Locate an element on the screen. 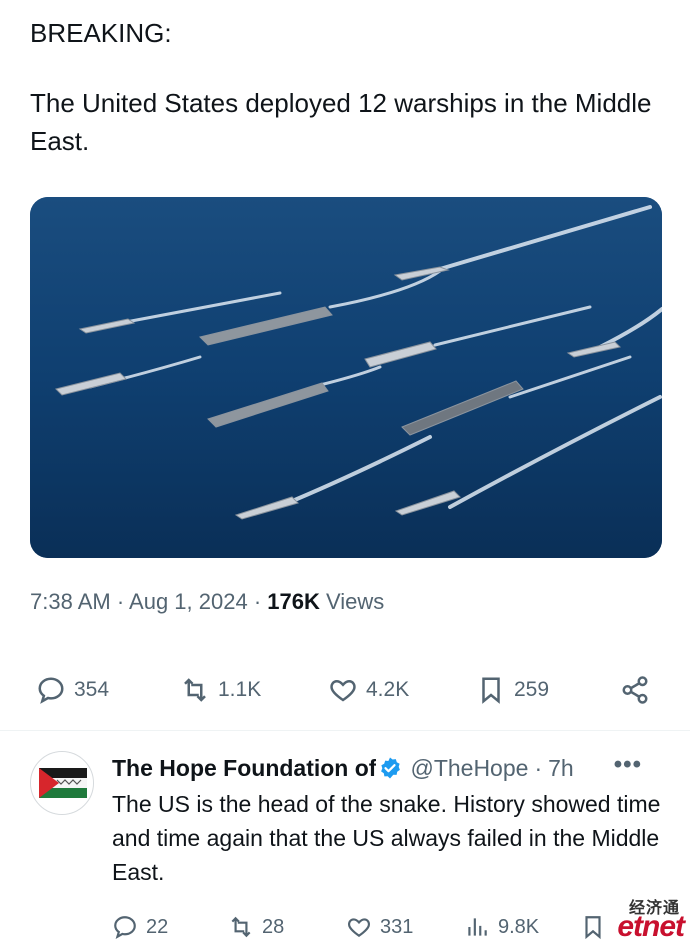  like-count: 4.2K is located at coordinates (388, 689).